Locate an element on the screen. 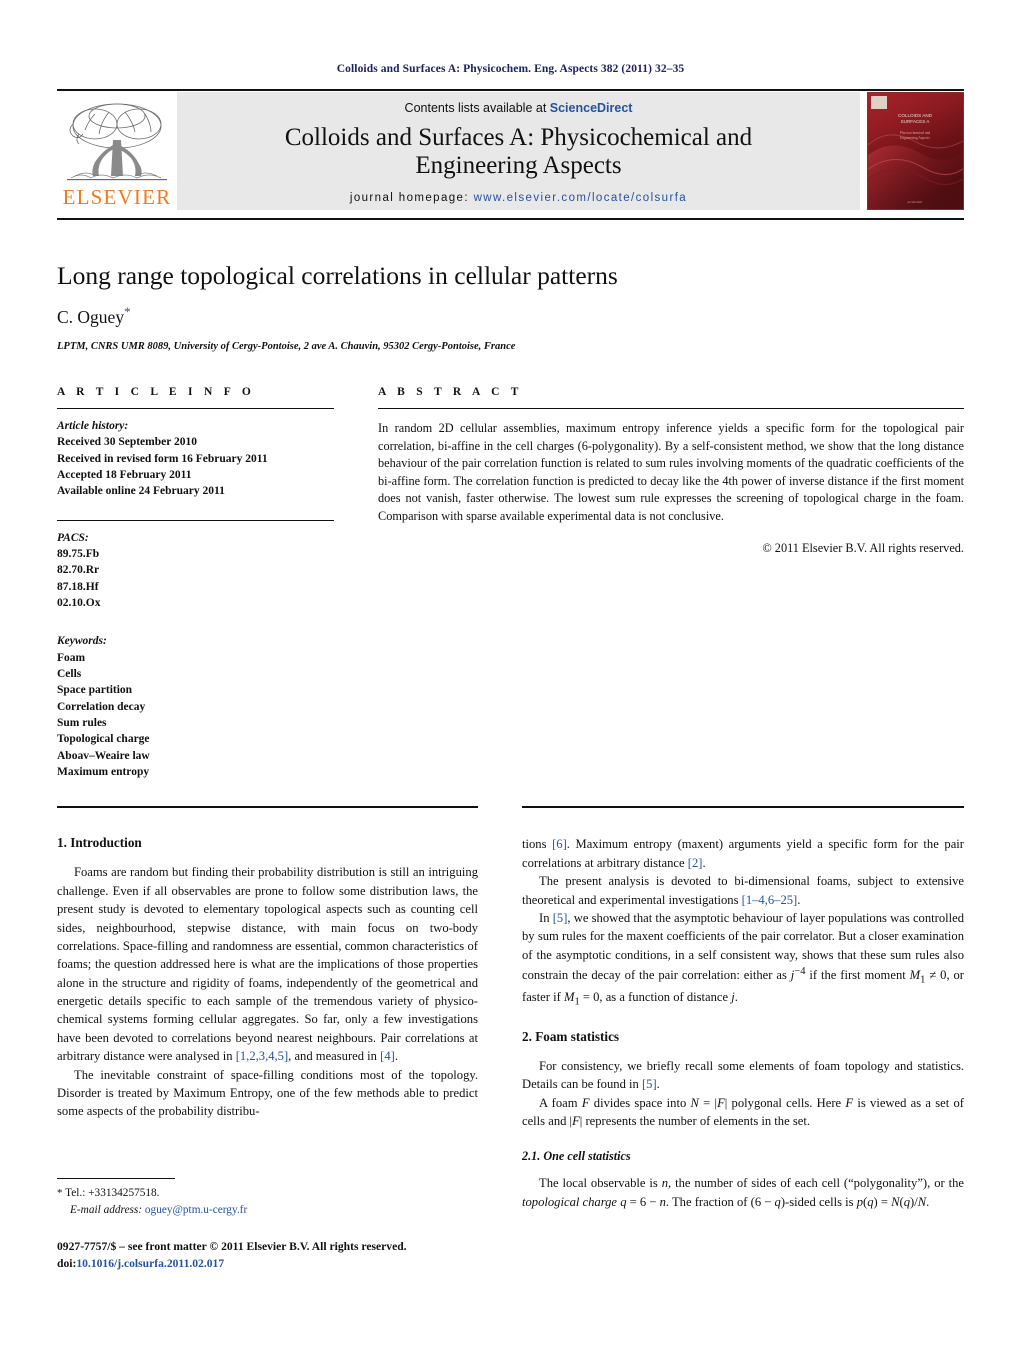 The image size is (1021, 1351). pacs-item-2: 87.18.Hf is located at coordinates (78, 586).